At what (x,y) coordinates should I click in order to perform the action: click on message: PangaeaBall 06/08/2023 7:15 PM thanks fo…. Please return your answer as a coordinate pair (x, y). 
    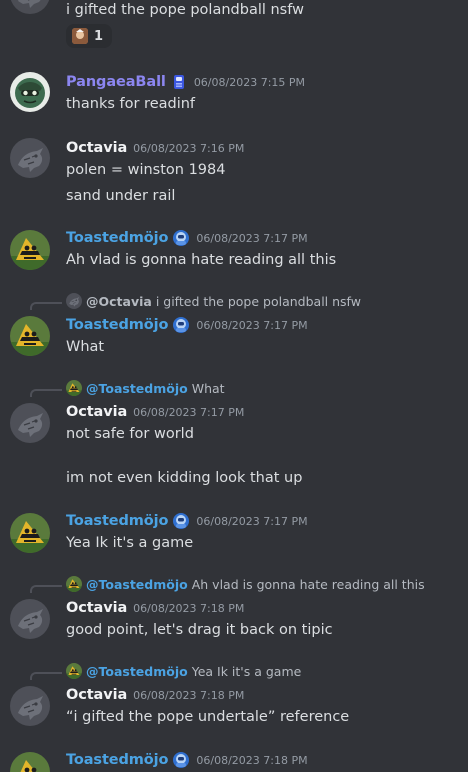
    Looking at the image, I should click on (234, 95).